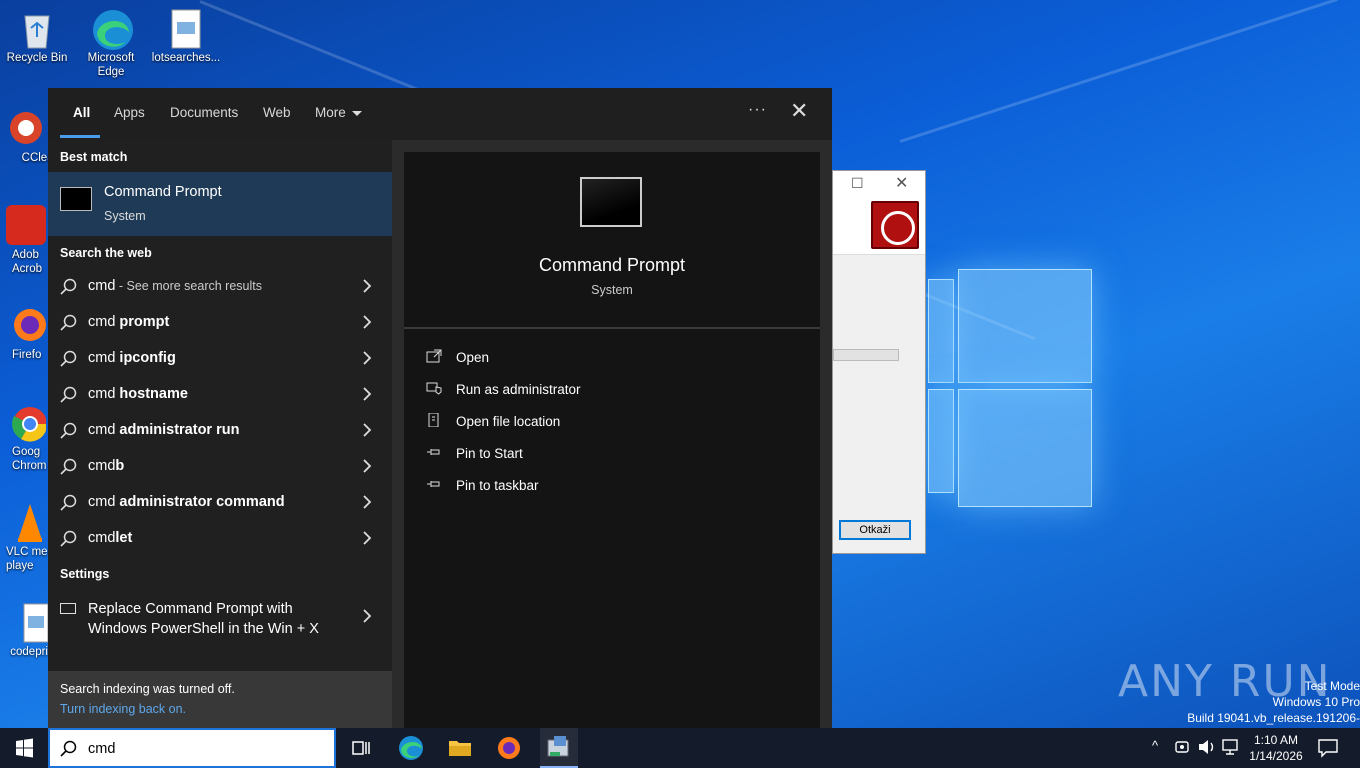 Image resolution: width=1360 pixels, height=768 pixels. I want to click on web-search-result: cmd hostname, so click(220, 395).